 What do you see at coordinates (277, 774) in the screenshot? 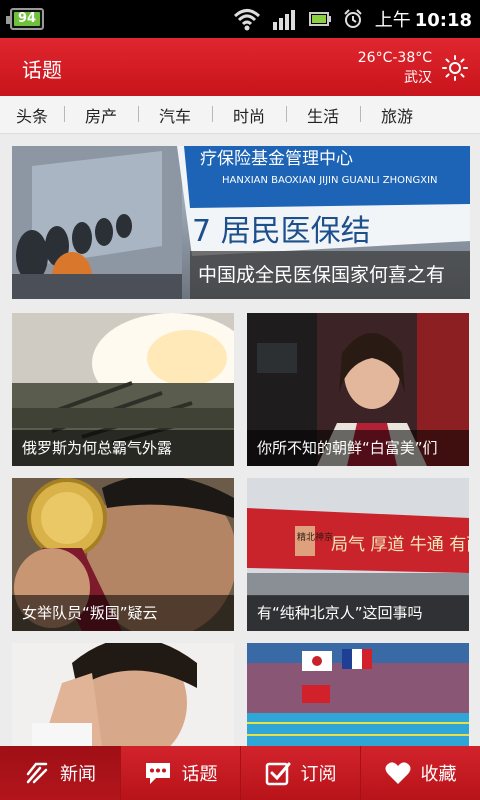
I see `subscribe-icon` at bounding box center [277, 774].